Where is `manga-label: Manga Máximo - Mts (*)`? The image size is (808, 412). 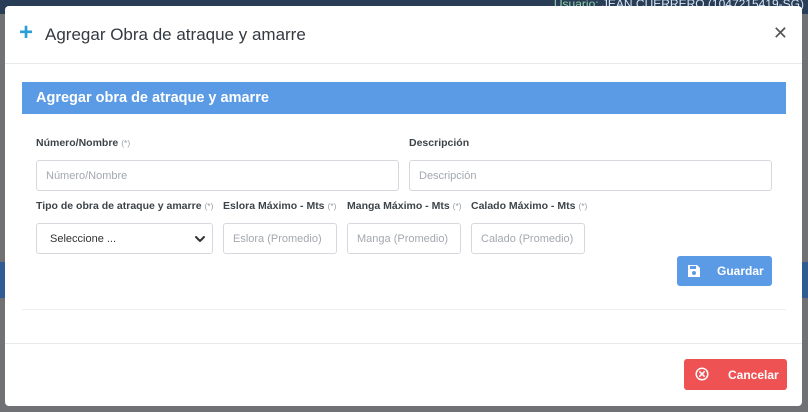
manga-label: Manga Máximo - Mts (*) is located at coordinates (404, 206).